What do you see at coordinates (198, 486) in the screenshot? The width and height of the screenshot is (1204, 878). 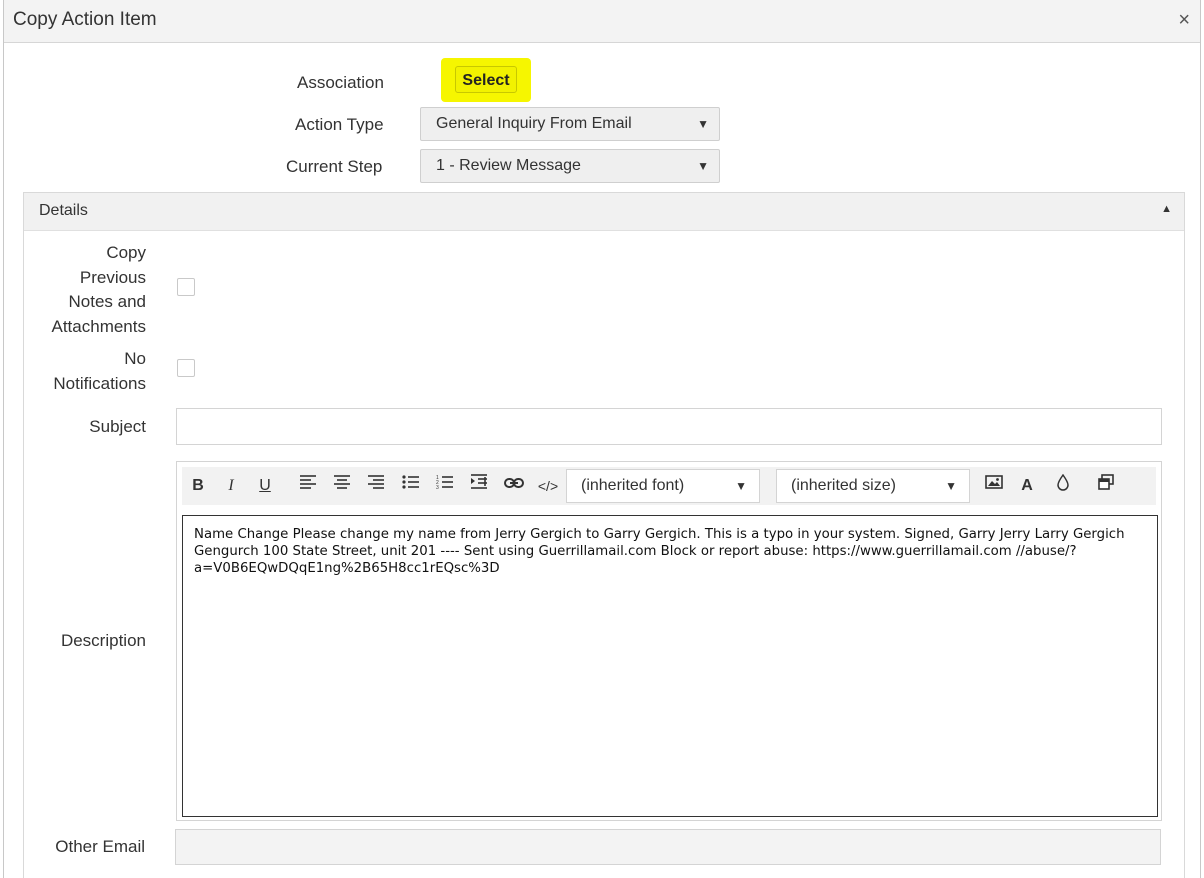 I see `bold-icon: B` at bounding box center [198, 486].